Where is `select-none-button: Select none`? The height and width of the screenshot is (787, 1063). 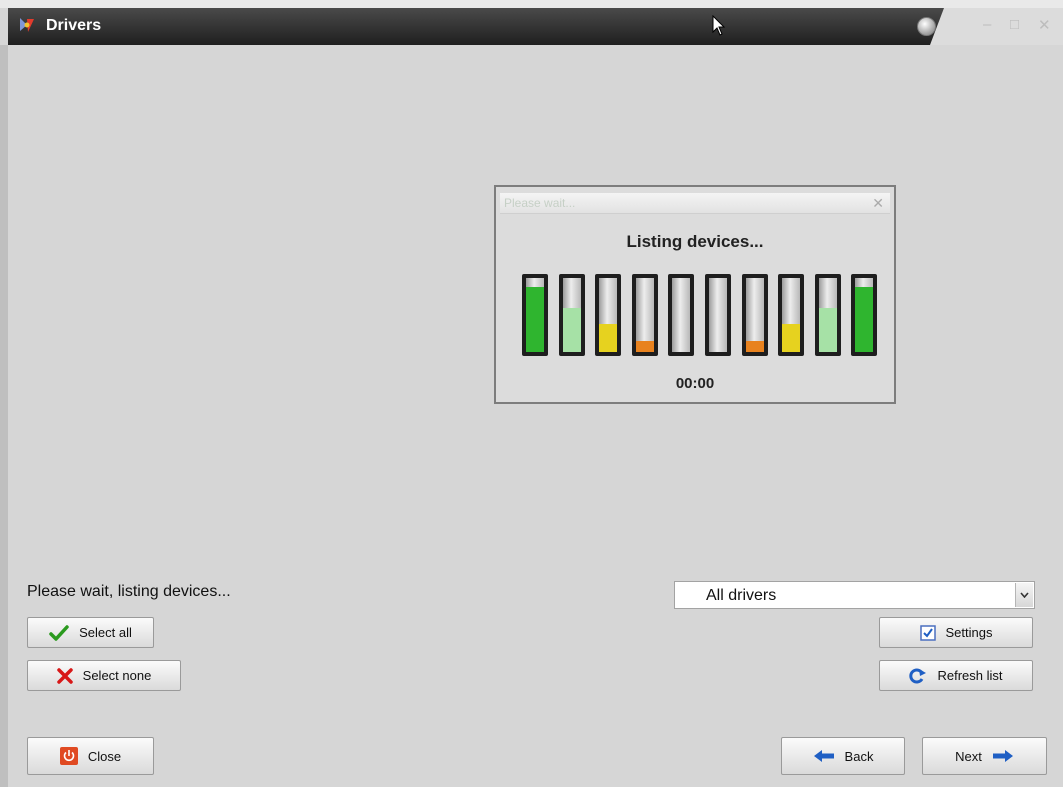
select-none-button: Select none is located at coordinates (104, 675).